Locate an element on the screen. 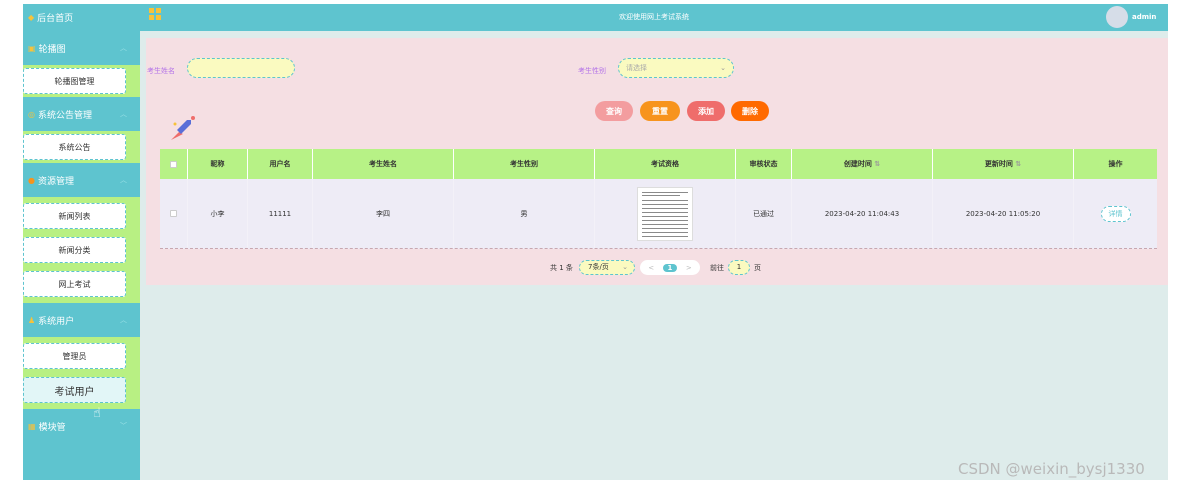  home-icon: ◆ is located at coordinates (31, 17).